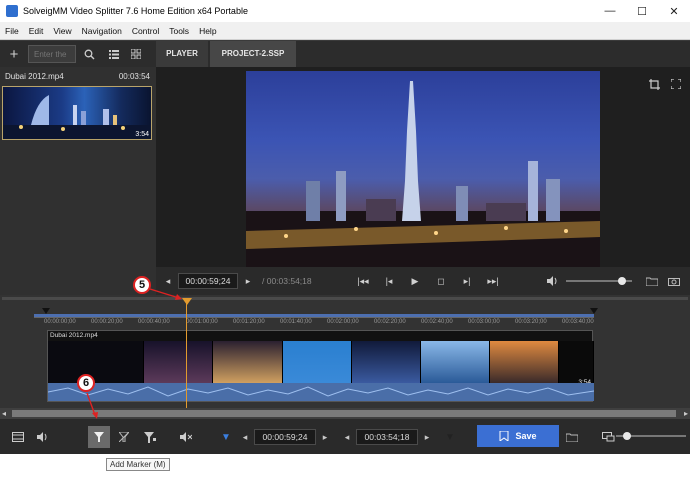 The image size is (690, 478). What do you see at coordinates (249, 322) in the screenshot?
I see `ruler-tick-label: 00:01:20;00` at bounding box center [249, 322].